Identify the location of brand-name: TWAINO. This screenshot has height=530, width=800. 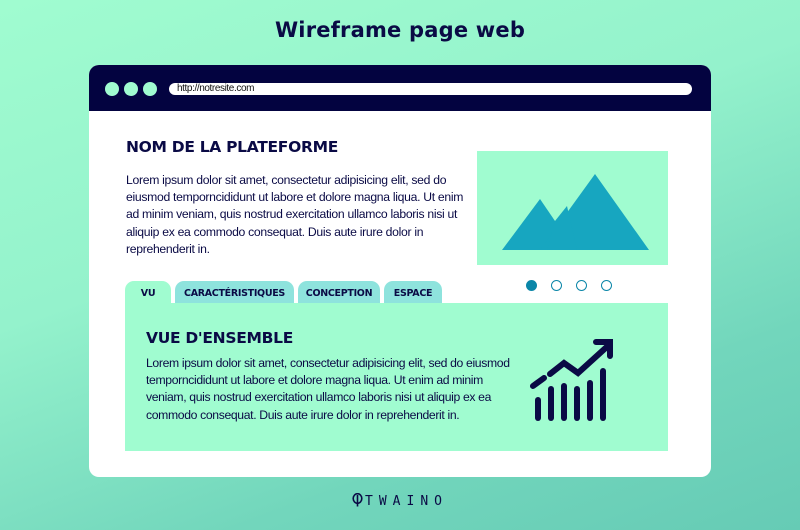
(406, 501).